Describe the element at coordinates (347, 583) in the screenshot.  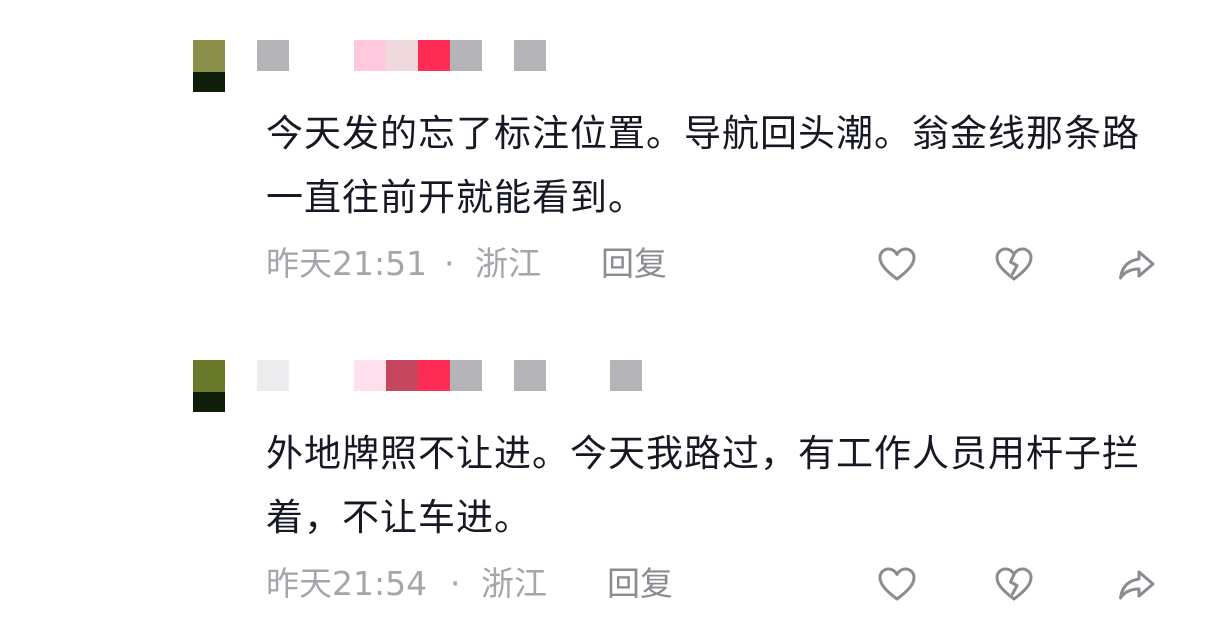
I see `timestamp: 昨天21:54` at that location.